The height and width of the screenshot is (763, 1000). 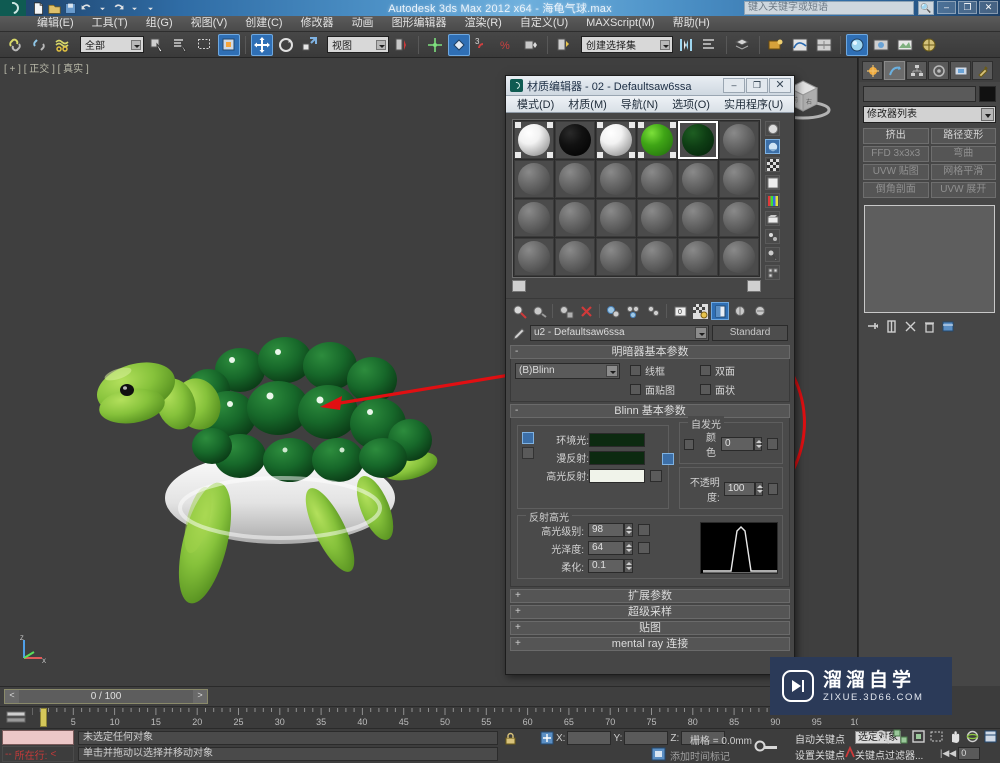 I want to click on shader-type-combo: (B)Blinn, so click(x=567, y=371).